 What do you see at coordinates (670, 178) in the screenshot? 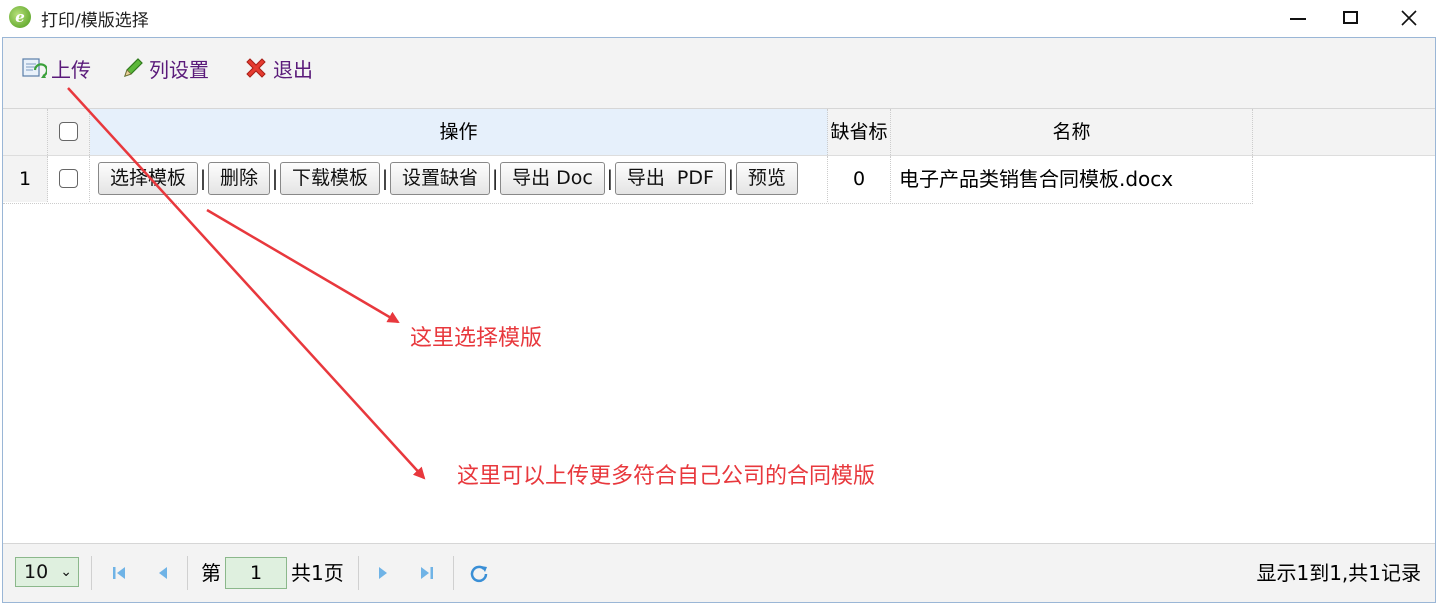
I see `export-pdf-button: 导出 PDF` at bounding box center [670, 178].